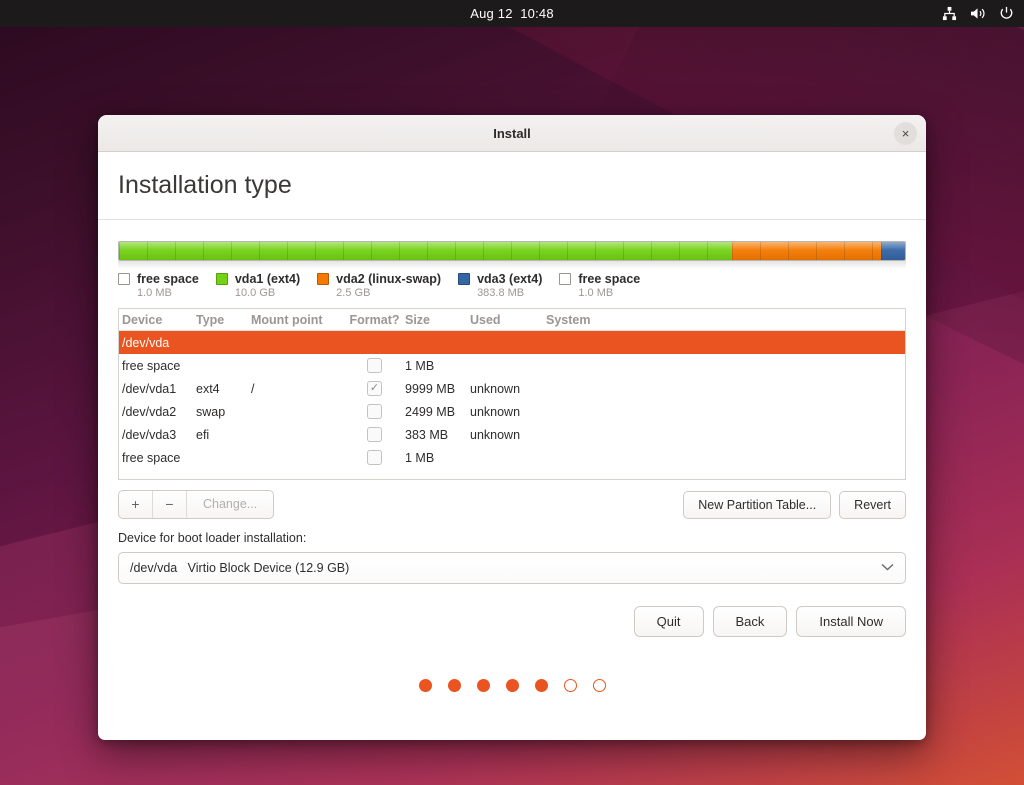  Describe the element at coordinates (851, 621) in the screenshot. I see `install-now-button: Install Now` at that location.